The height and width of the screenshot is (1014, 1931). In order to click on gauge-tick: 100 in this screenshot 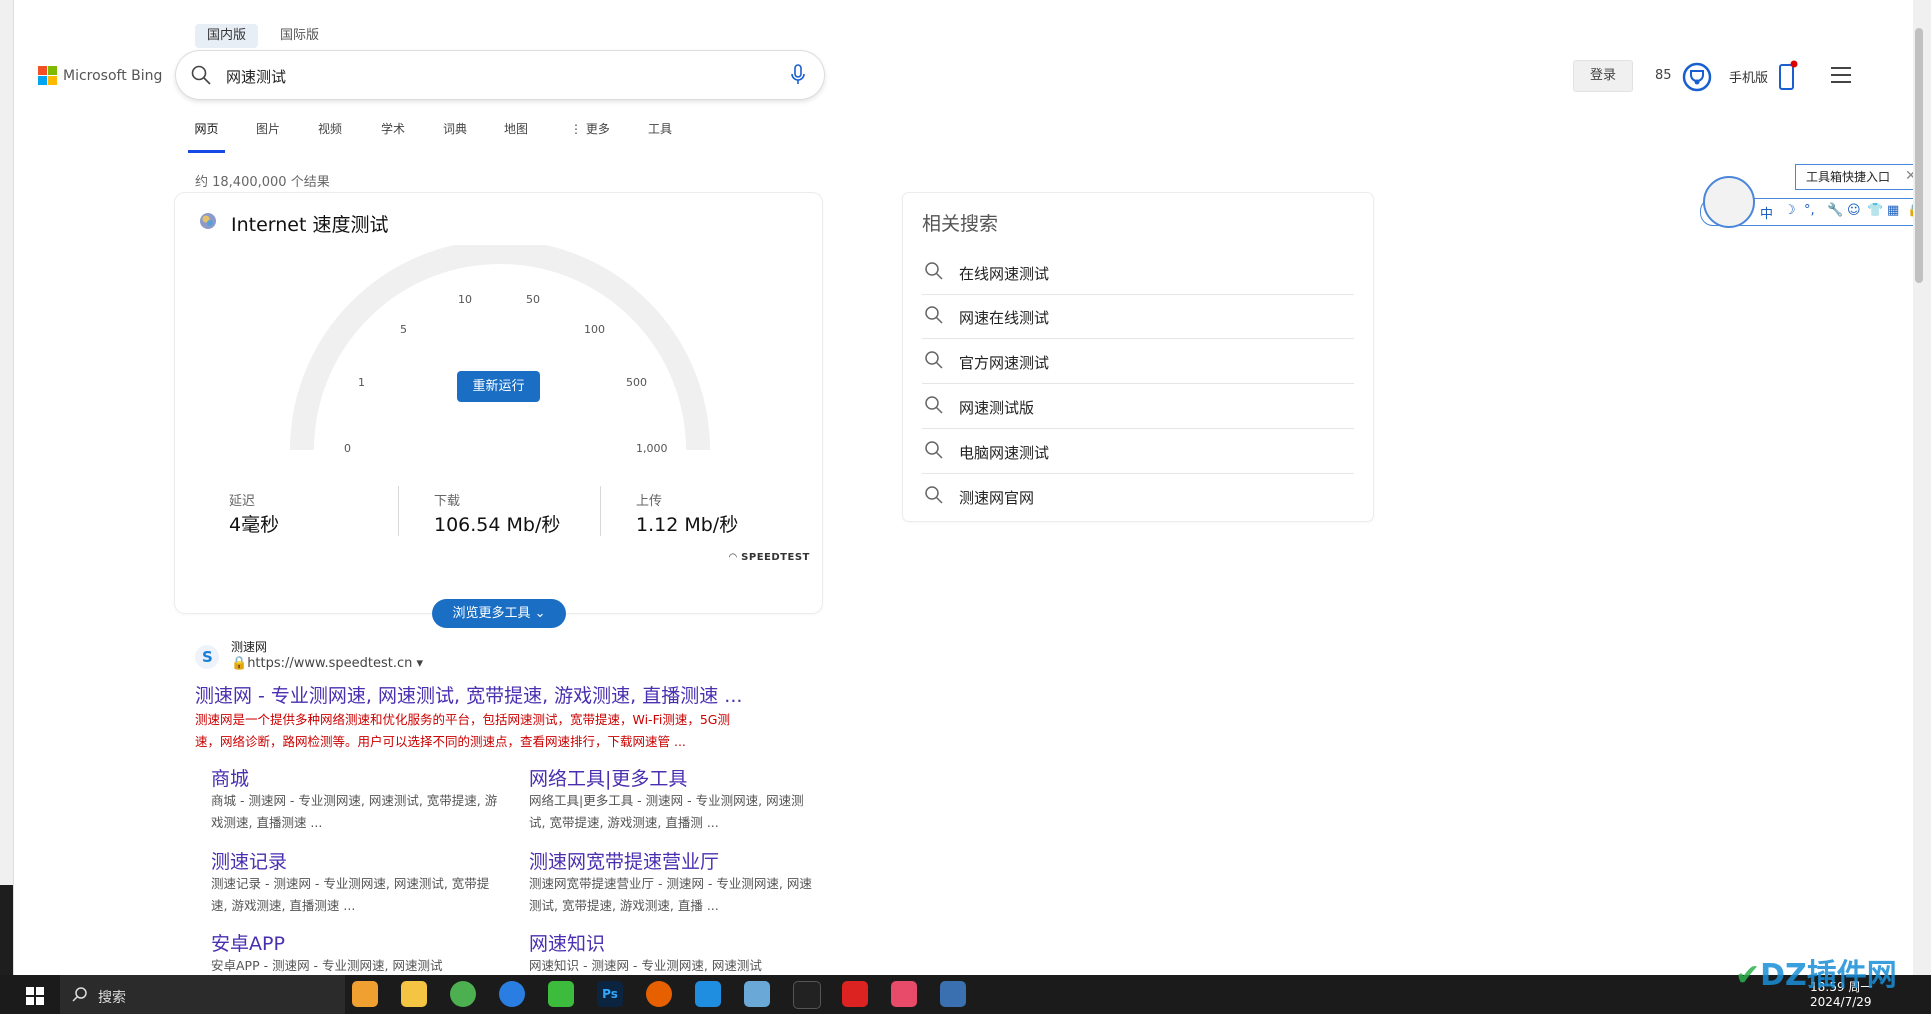, I will do `click(594, 329)`.